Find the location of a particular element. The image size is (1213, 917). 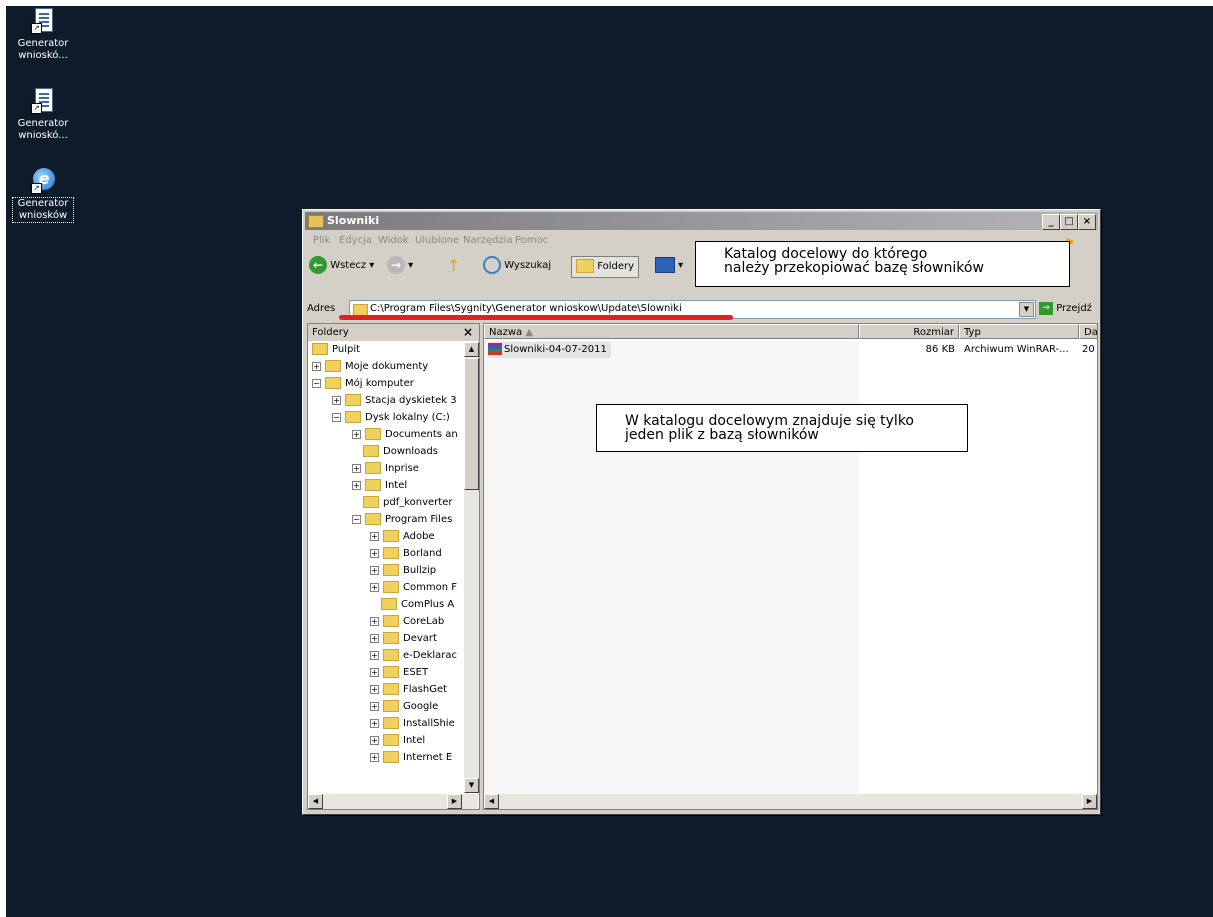

tree-item-label: Adobe is located at coordinates (419, 536).